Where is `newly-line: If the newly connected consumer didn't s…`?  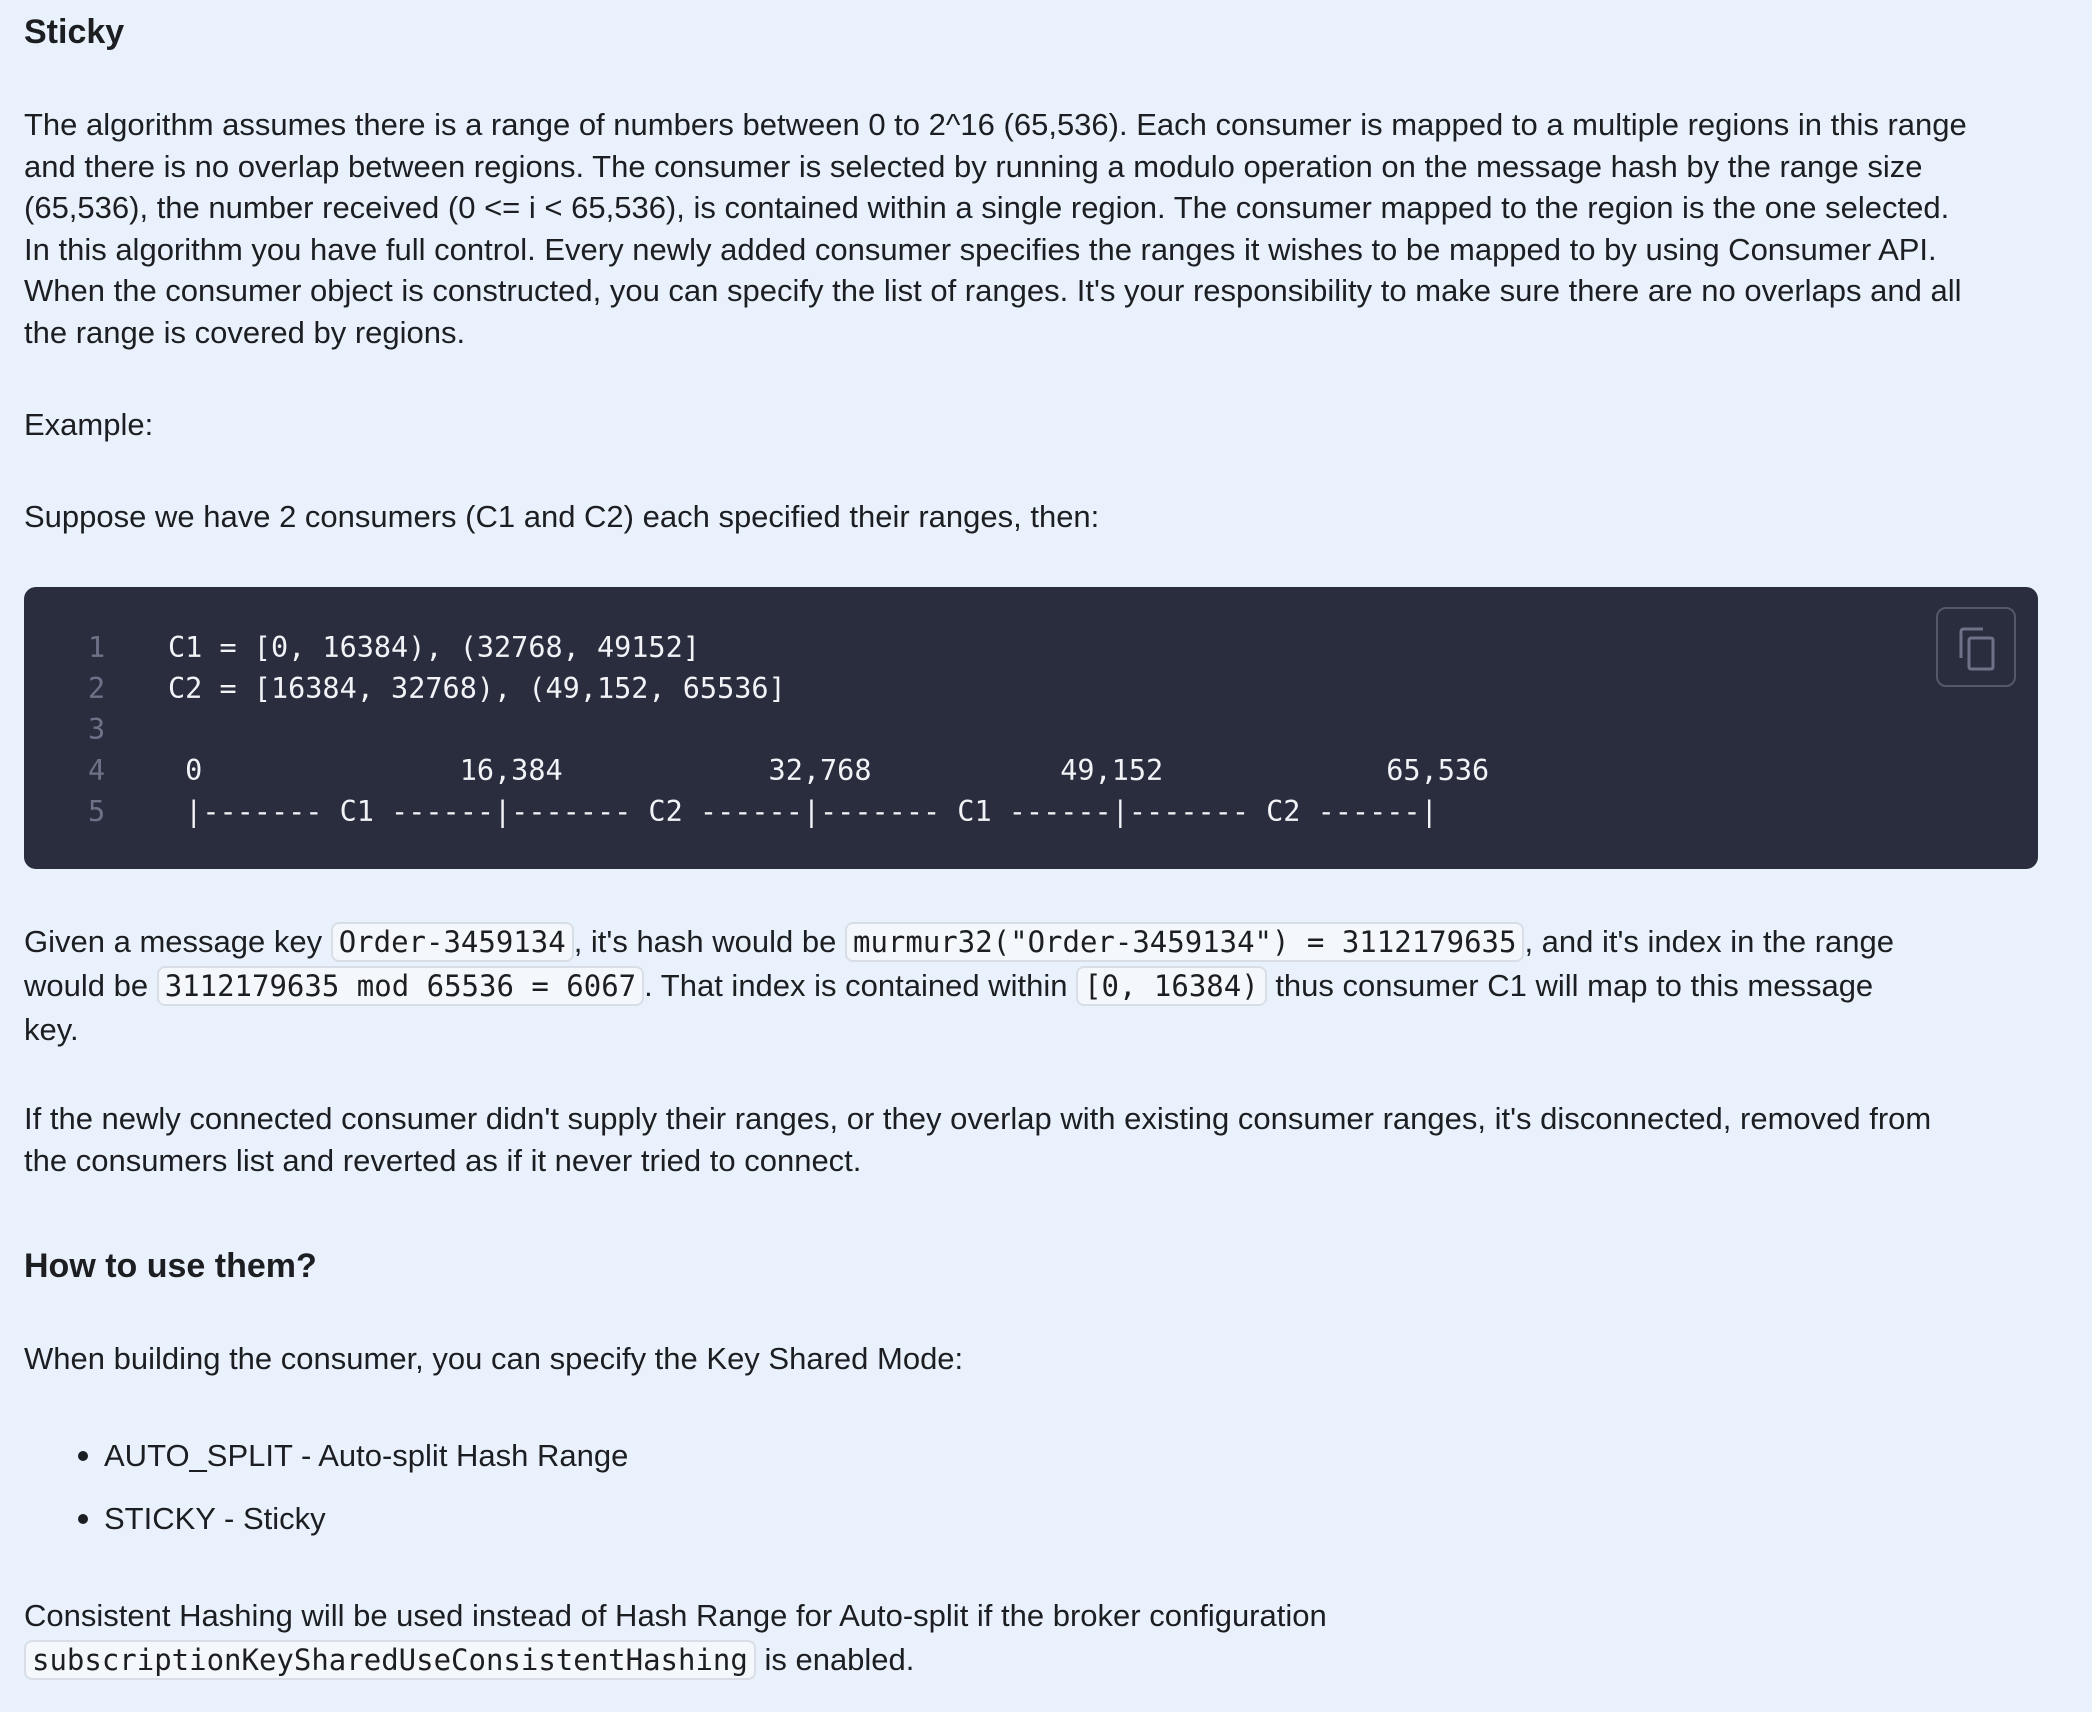 newly-line: If the newly connected consumer didn't s… is located at coordinates (978, 1118).